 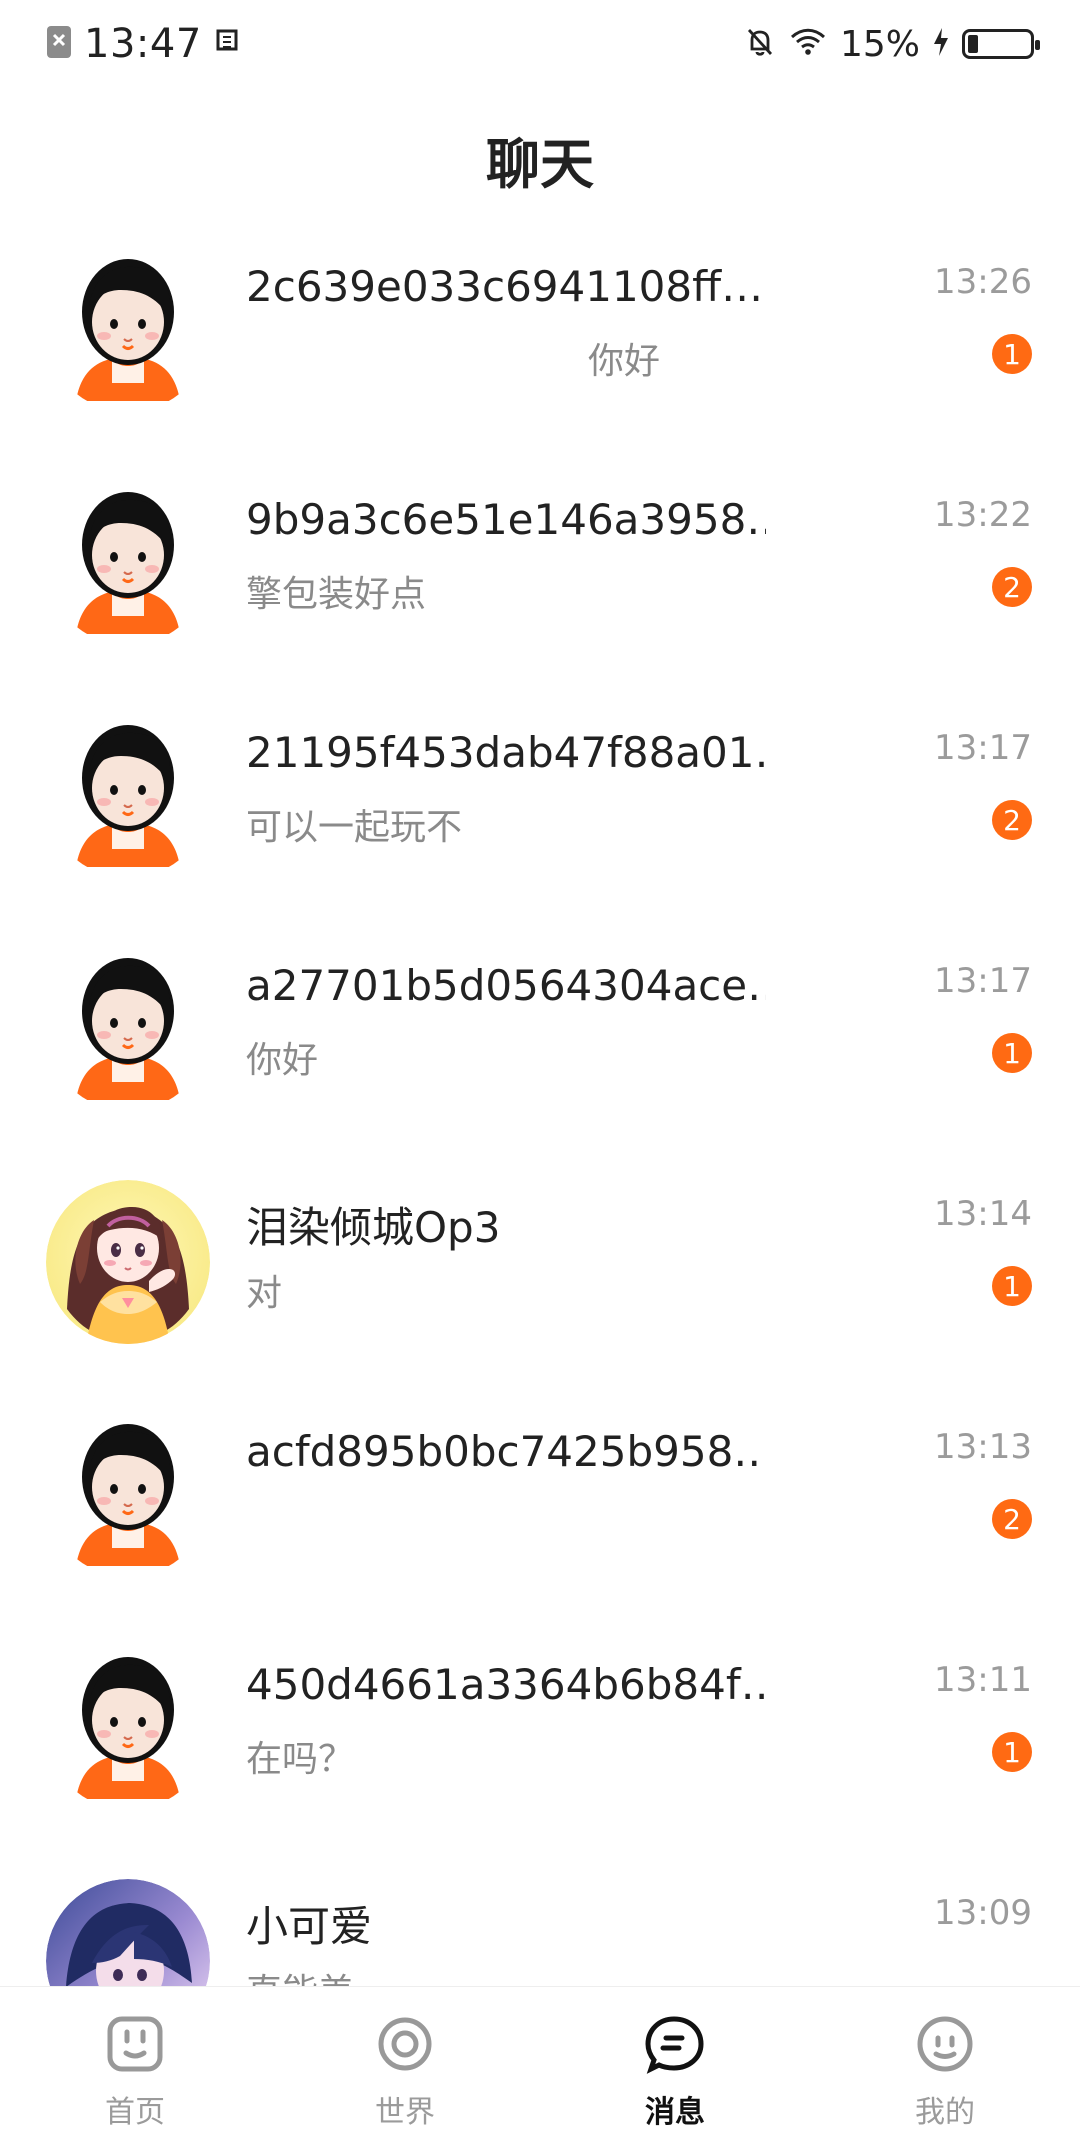 What do you see at coordinates (945, 2044) in the screenshot?
I see `profile-icon` at bounding box center [945, 2044].